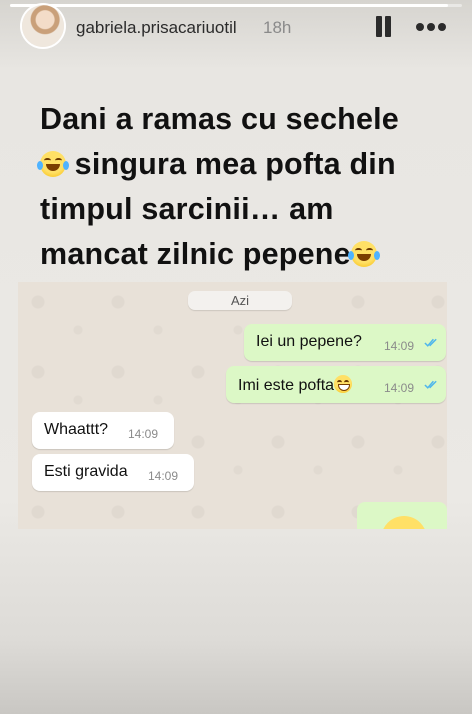 The height and width of the screenshot is (714, 472). Describe the element at coordinates (76, 429) in the screenshot. I see `message-text: Whaattt?` at that location.